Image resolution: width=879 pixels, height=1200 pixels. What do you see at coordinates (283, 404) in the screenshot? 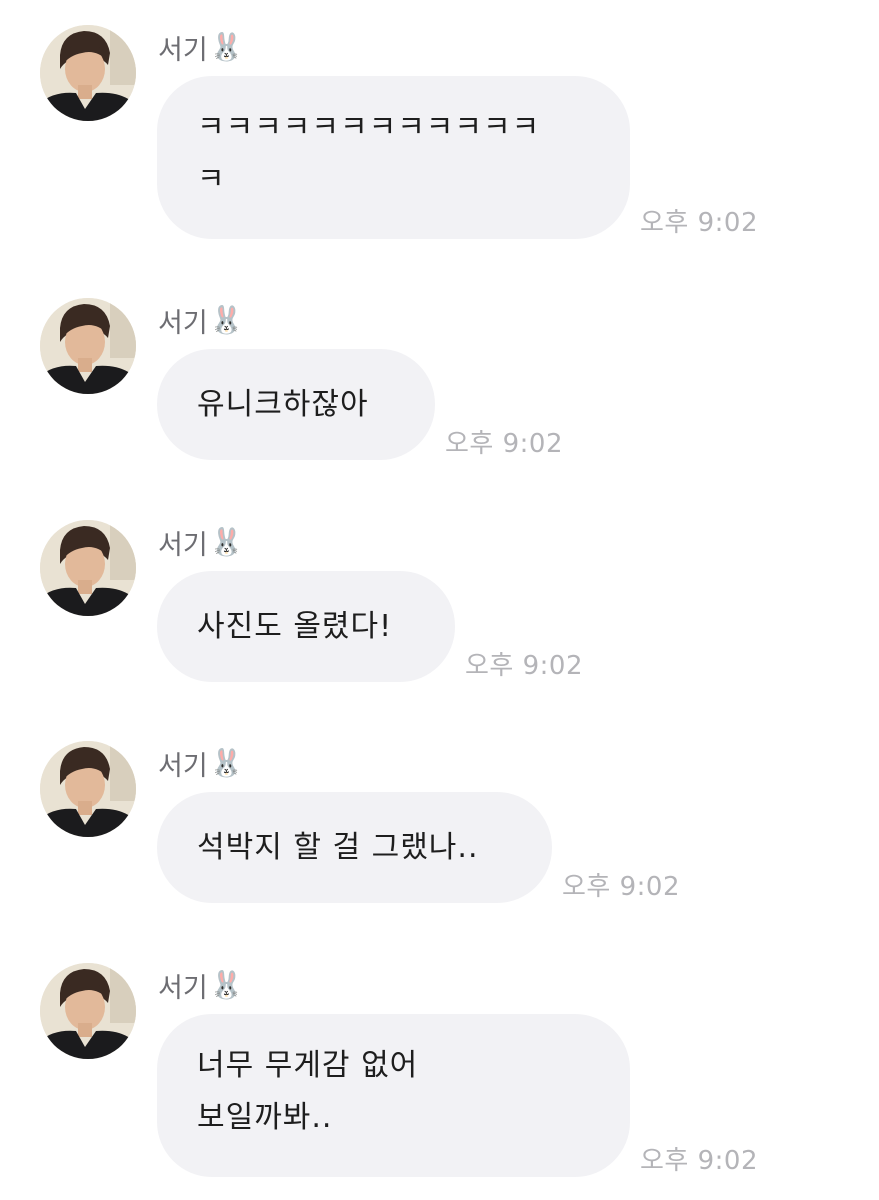
I see `message-text-line: 유니크하잖아` at bounding box center [283, 404].